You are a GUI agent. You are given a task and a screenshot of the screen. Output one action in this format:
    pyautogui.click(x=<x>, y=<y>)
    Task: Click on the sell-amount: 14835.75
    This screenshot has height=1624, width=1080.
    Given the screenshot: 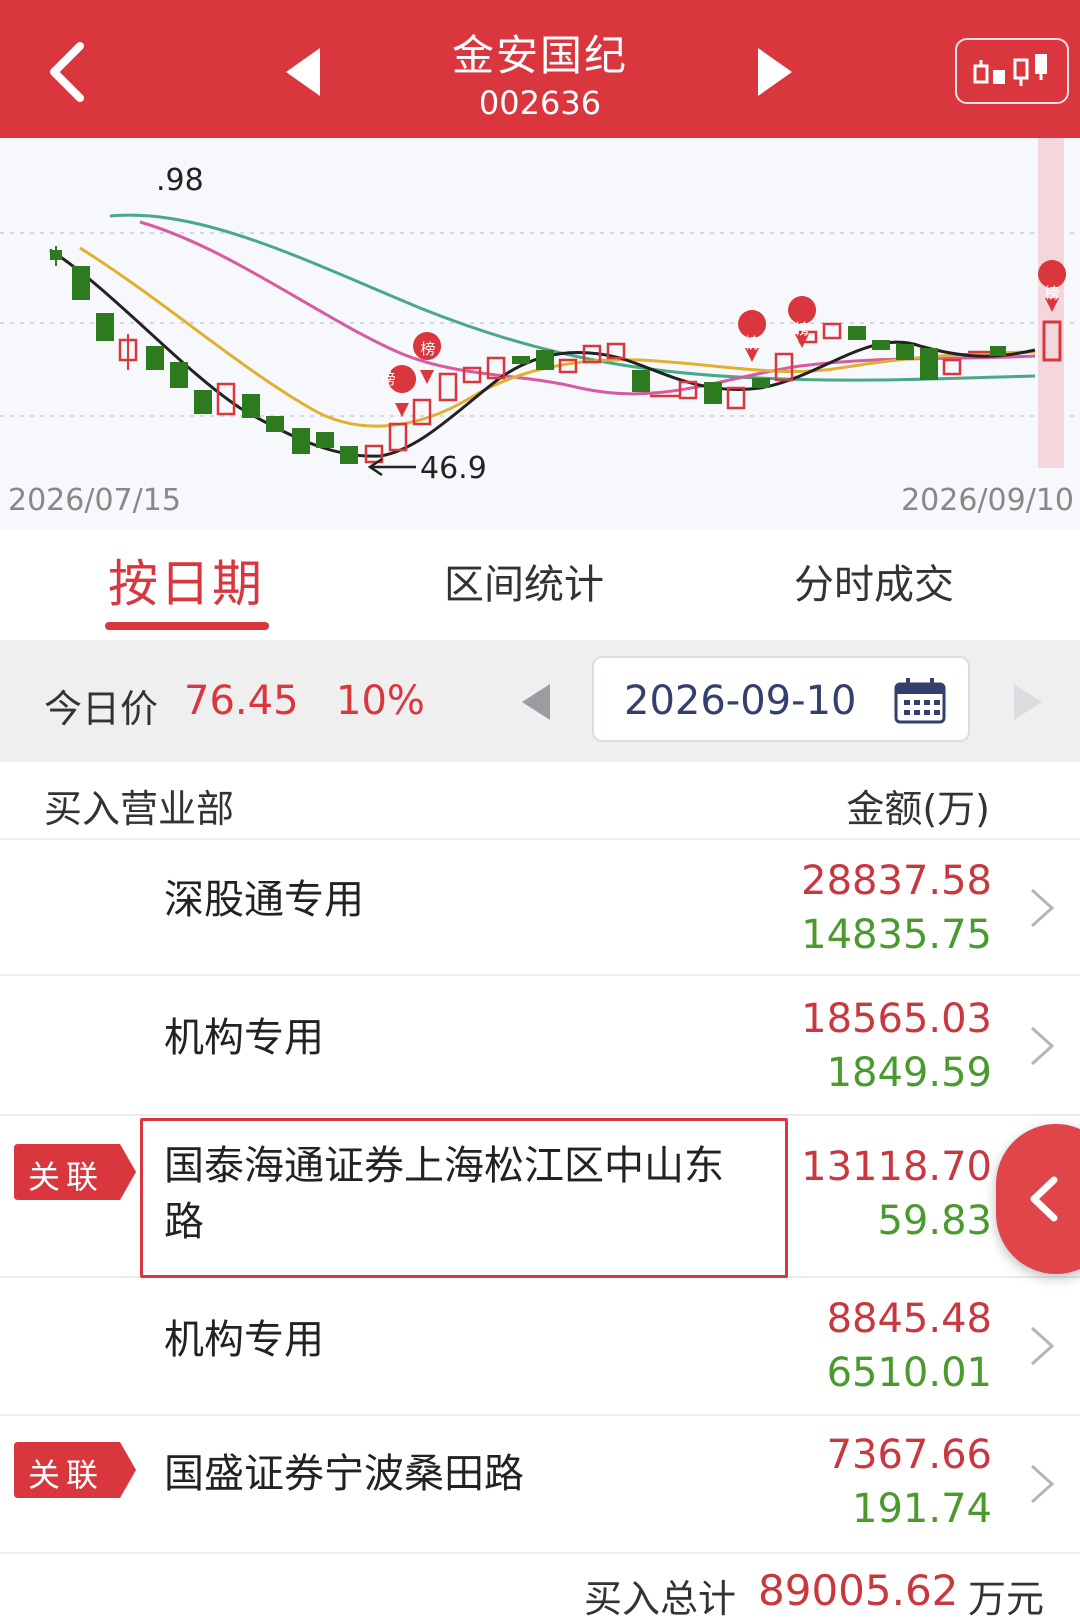 What is the action you would take?
    pyautogui.click(x=896, y=935)
    